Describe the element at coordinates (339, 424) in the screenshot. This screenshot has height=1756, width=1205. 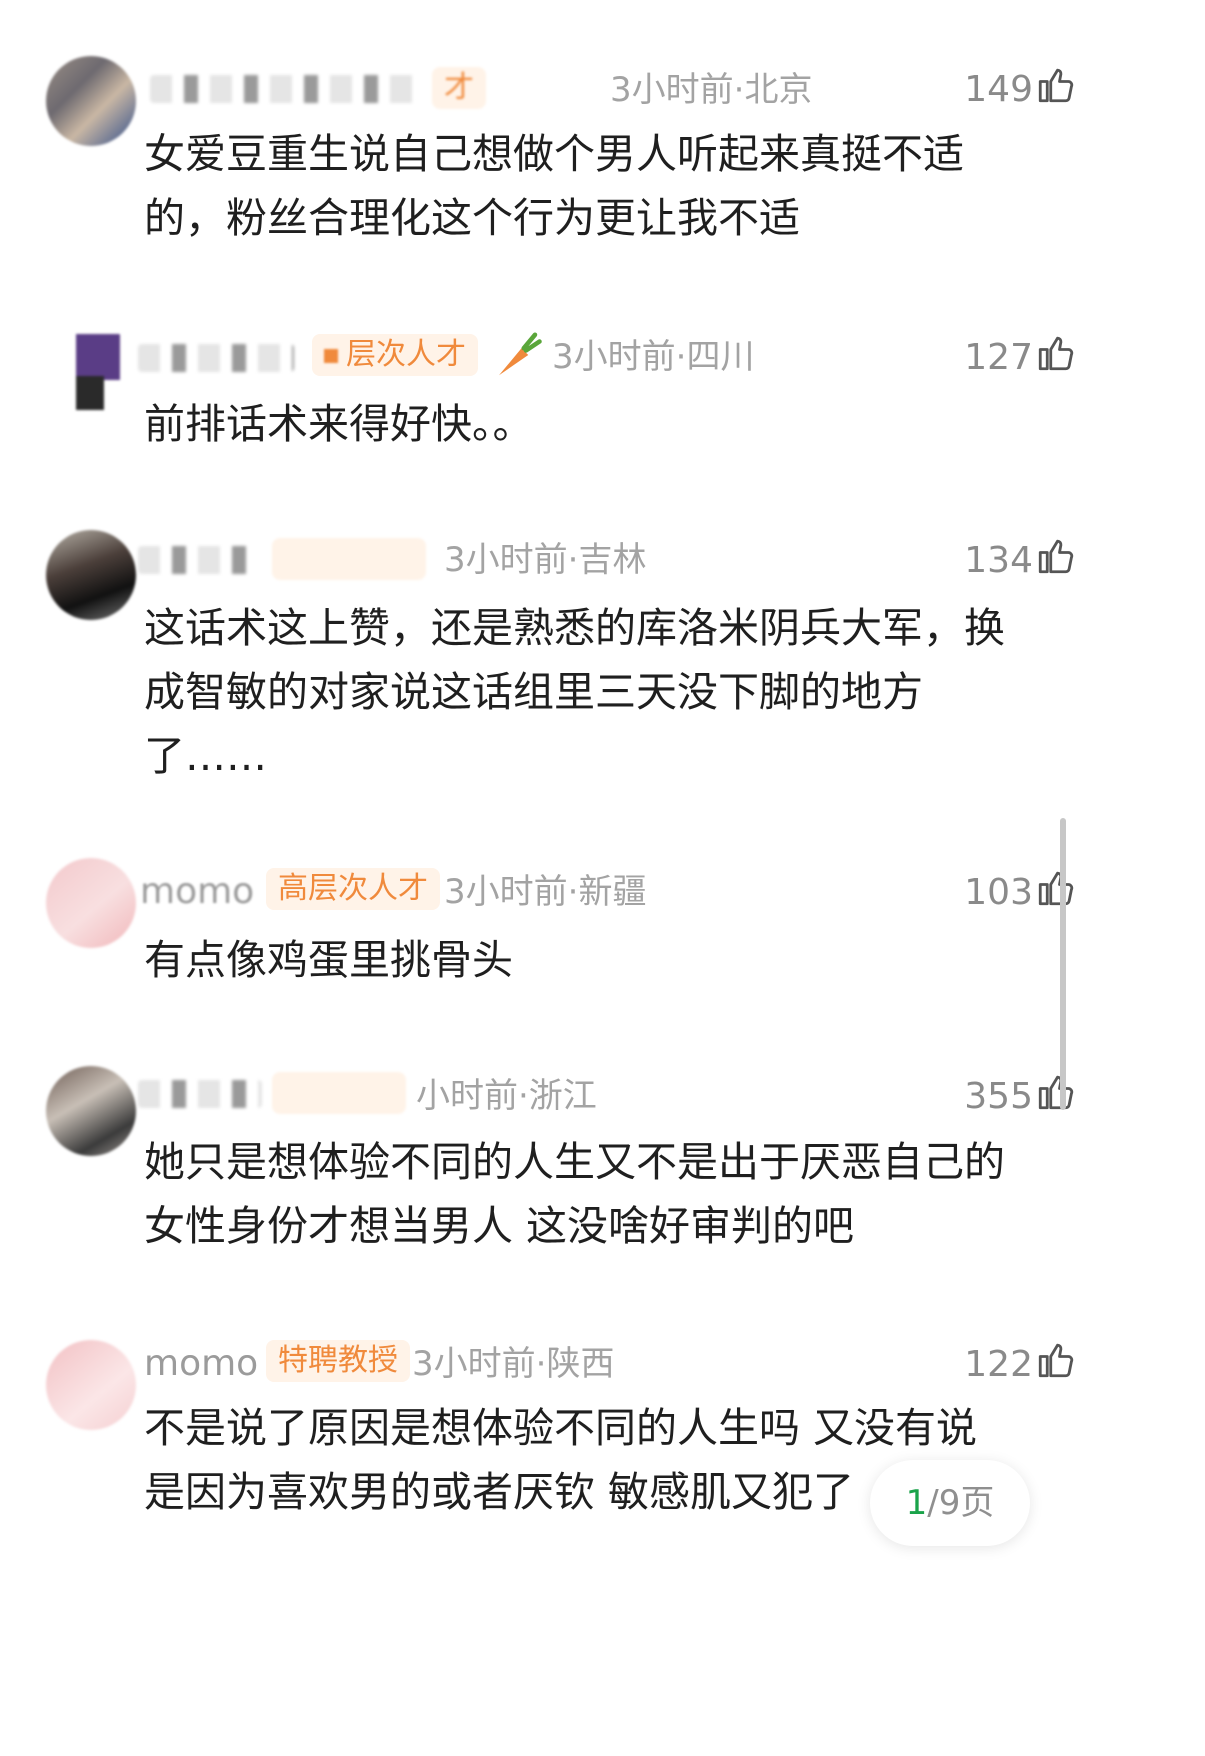
I see `comment-text: 前排话术来得好快。。` at that location.